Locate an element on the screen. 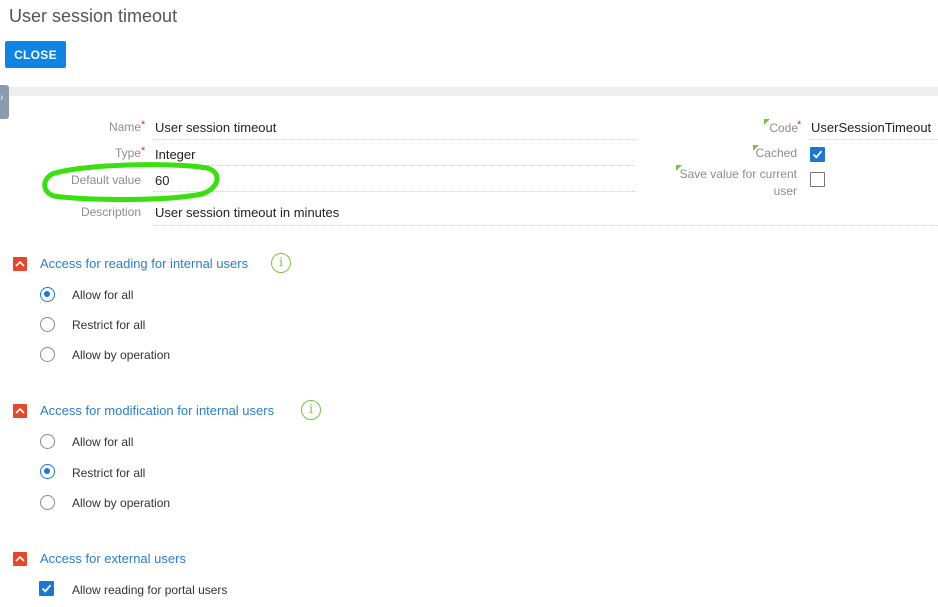 This screenshot has width=938, height=607. portal-reading-checkbox is located at coordinates (46, 588).